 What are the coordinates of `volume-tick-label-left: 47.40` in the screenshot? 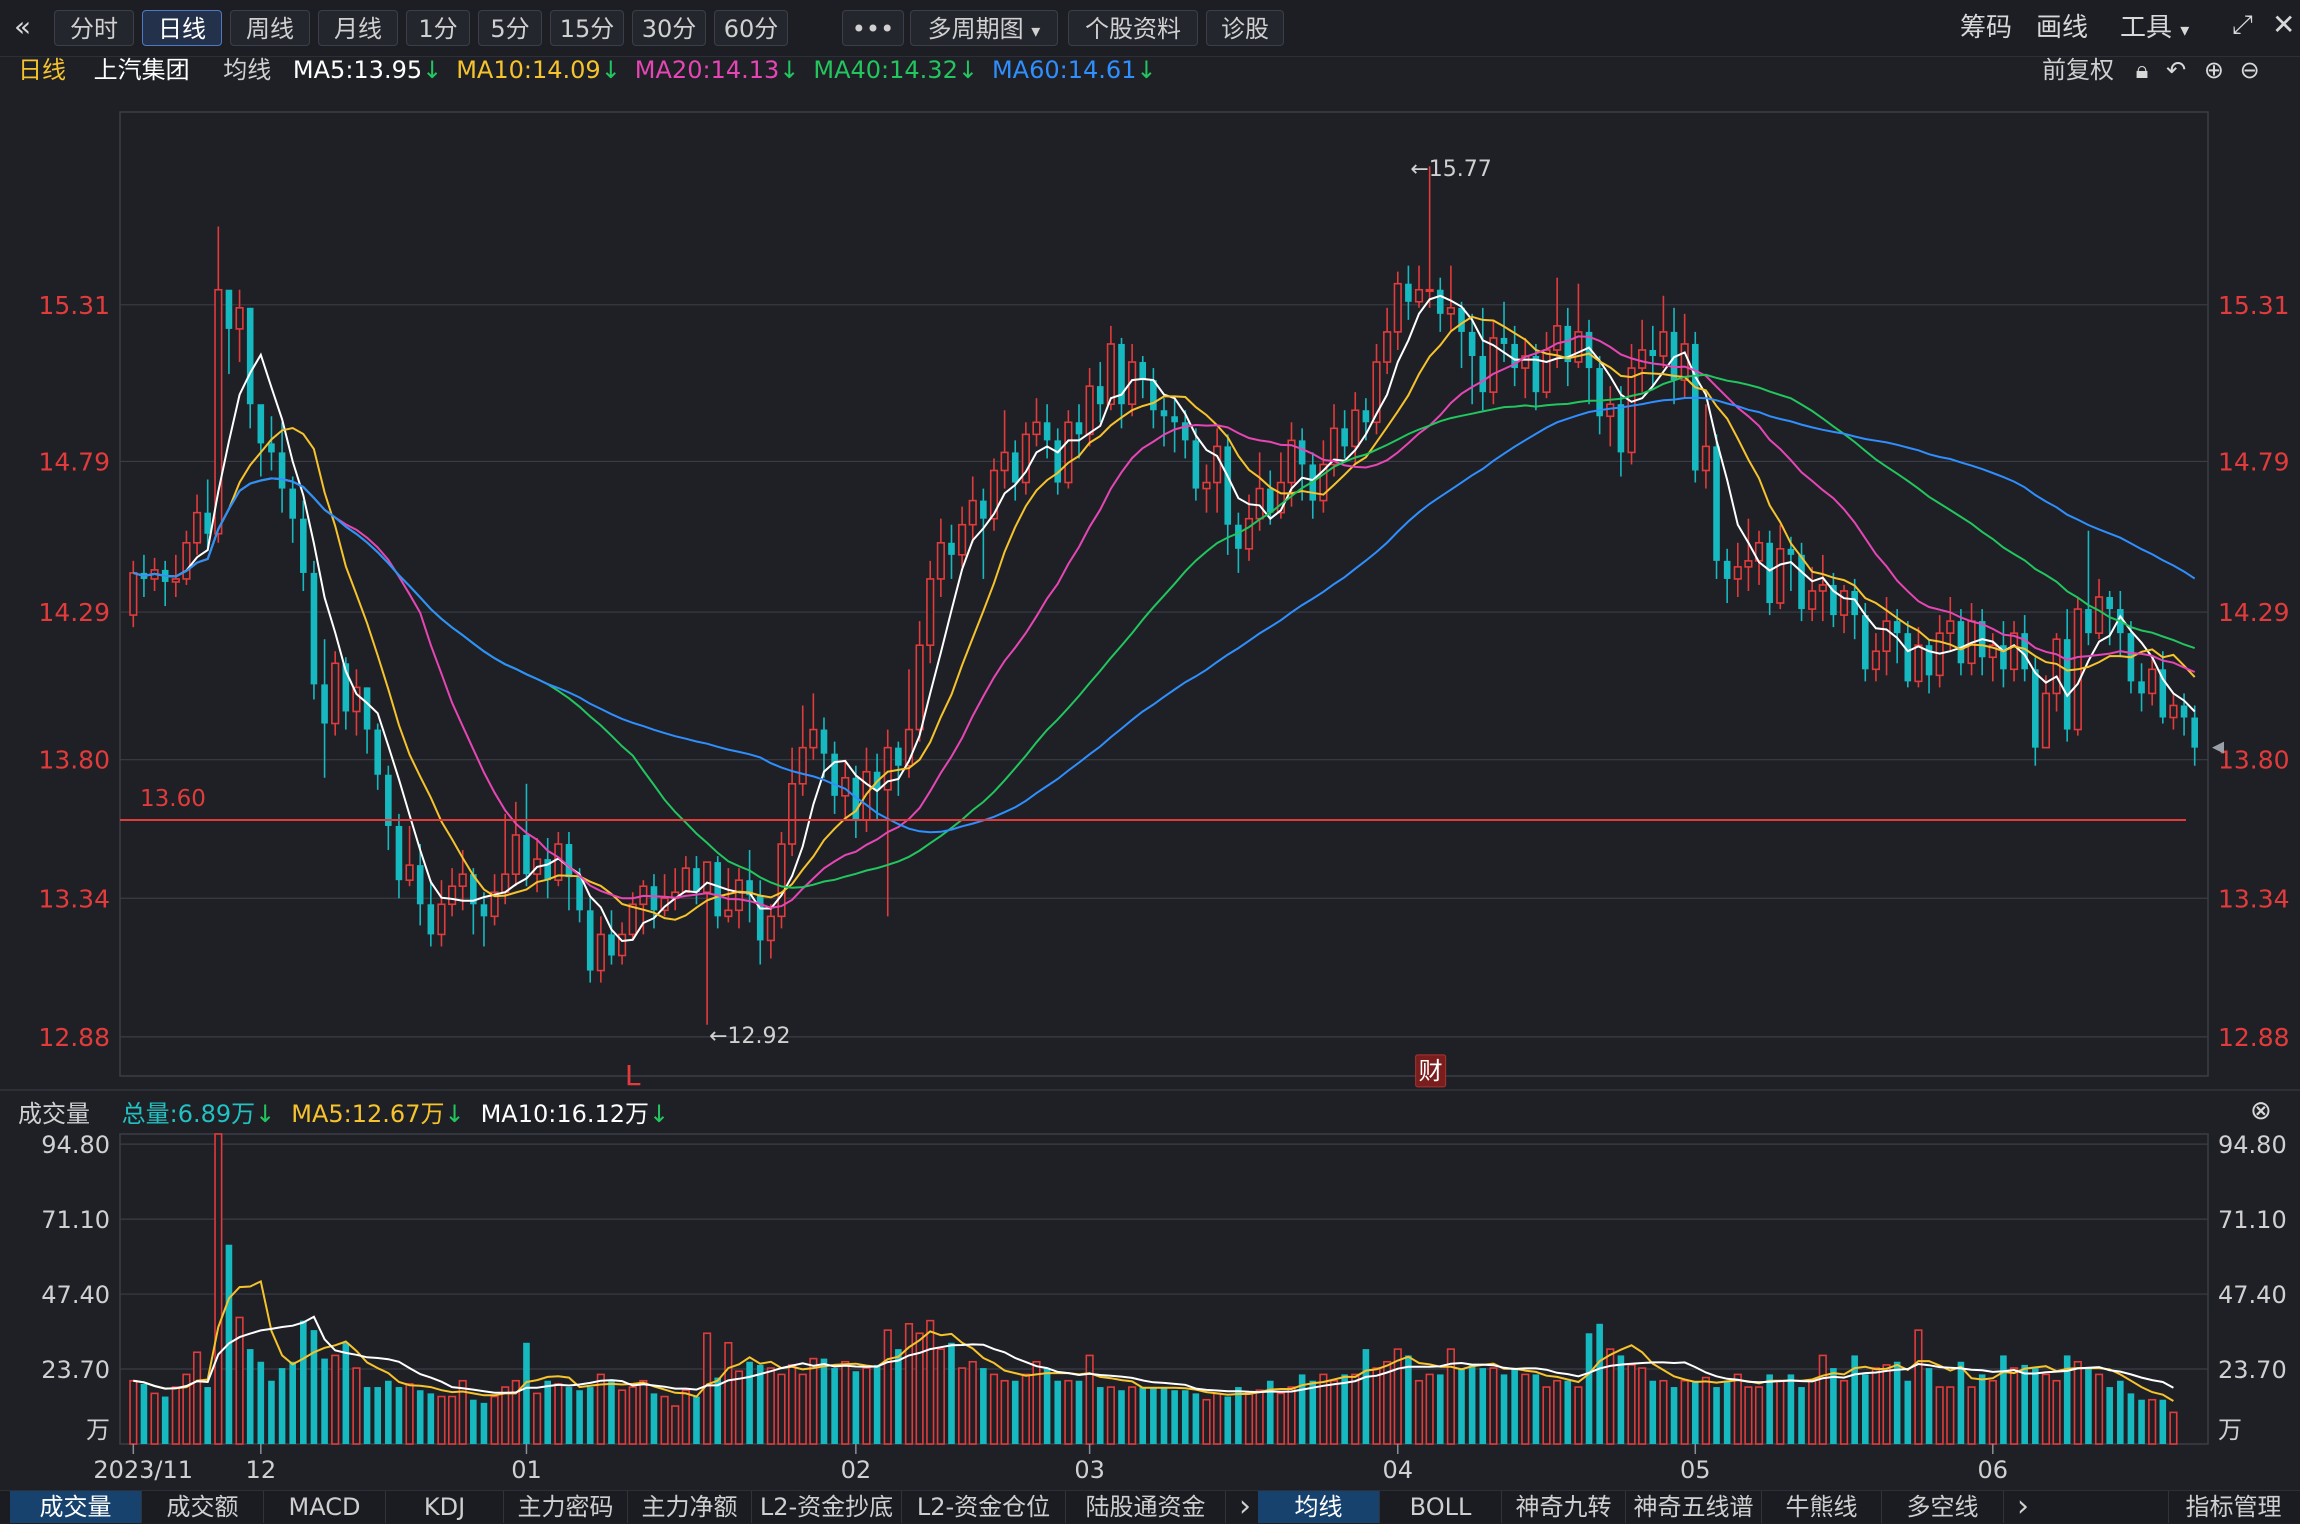 It's located at (75, 1295).